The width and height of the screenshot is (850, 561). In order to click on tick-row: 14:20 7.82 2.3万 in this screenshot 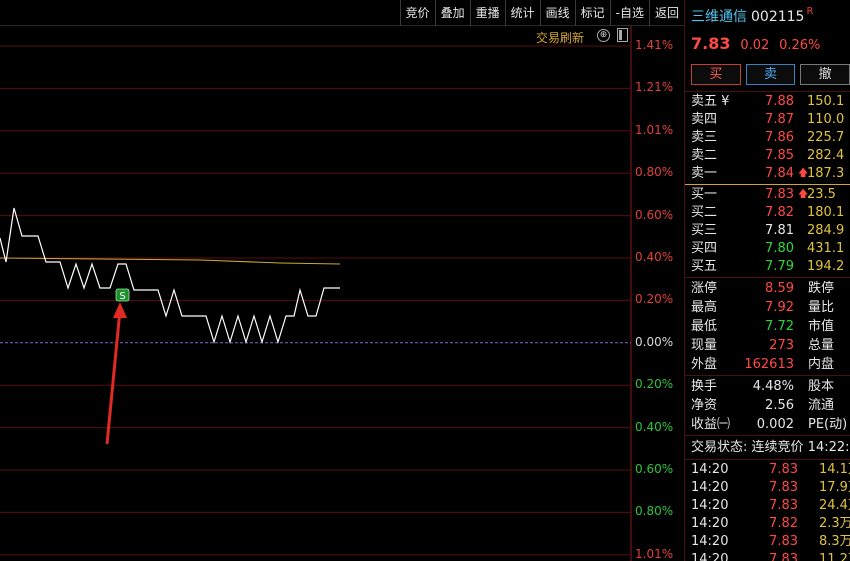, I will do `click(767, 524)`.